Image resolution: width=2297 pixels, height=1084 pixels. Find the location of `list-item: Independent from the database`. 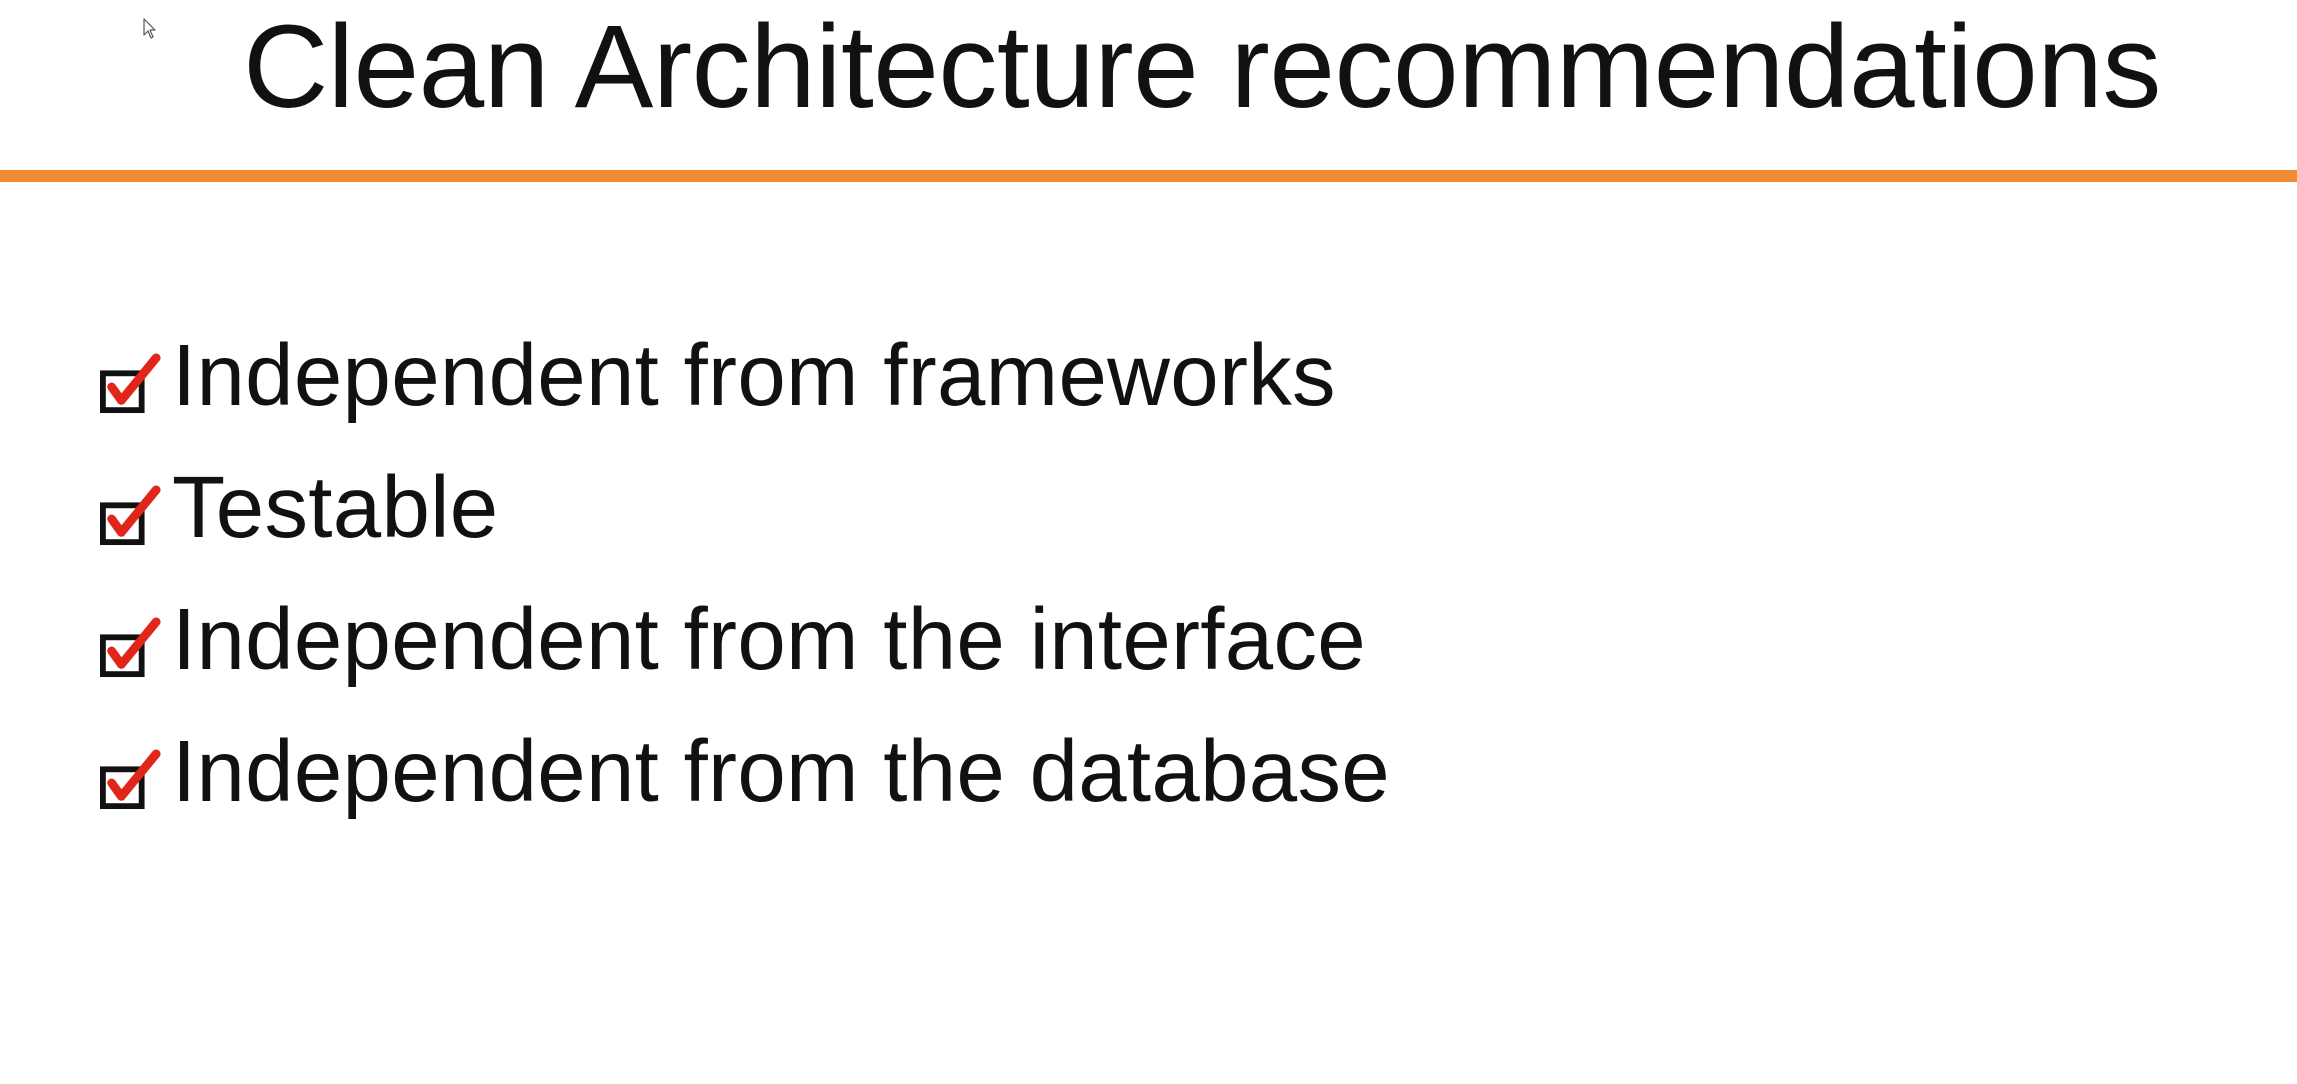

list-item: Independent from the database is located at coordinates (745, 772).